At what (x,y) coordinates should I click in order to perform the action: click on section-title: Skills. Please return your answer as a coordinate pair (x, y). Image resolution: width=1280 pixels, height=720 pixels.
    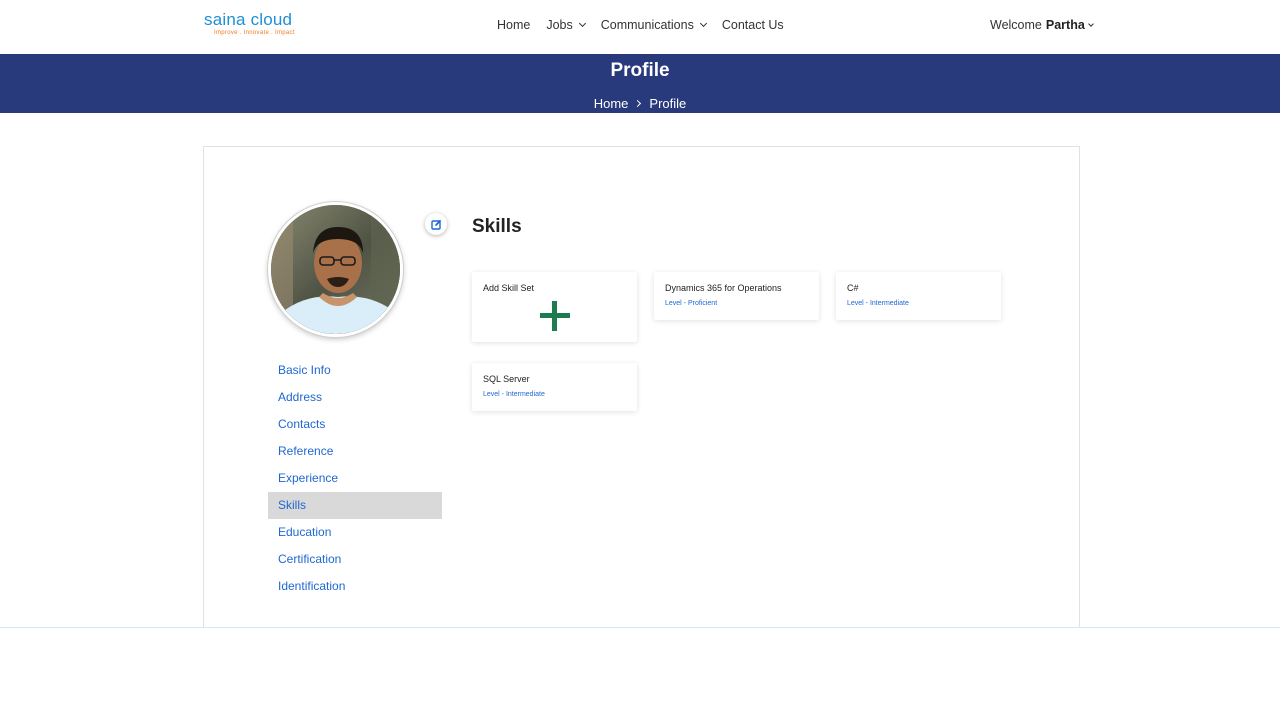
    Looking at the image, I should click on (497, 226).